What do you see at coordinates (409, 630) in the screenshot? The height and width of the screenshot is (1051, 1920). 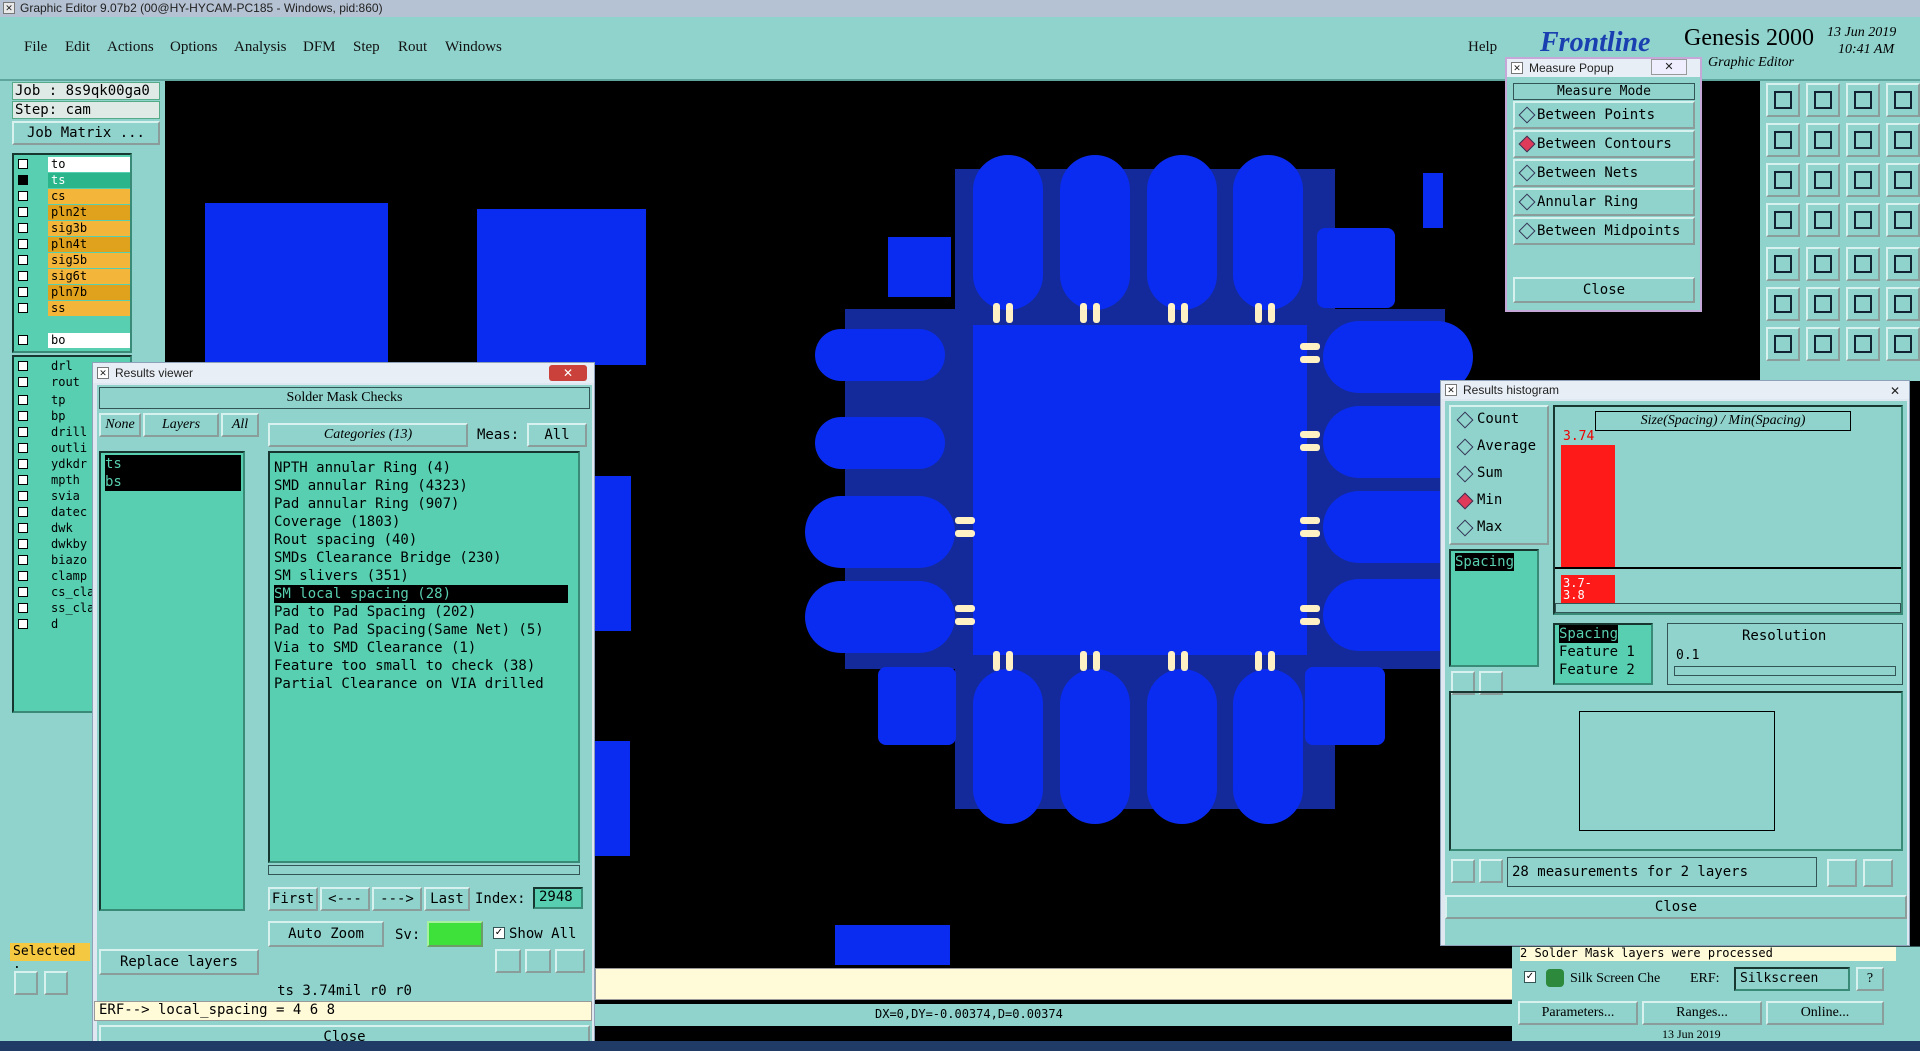 I see `category-item: Pad to Pad Spacing(Same Net) (5)` at bounding box center [409, 630].